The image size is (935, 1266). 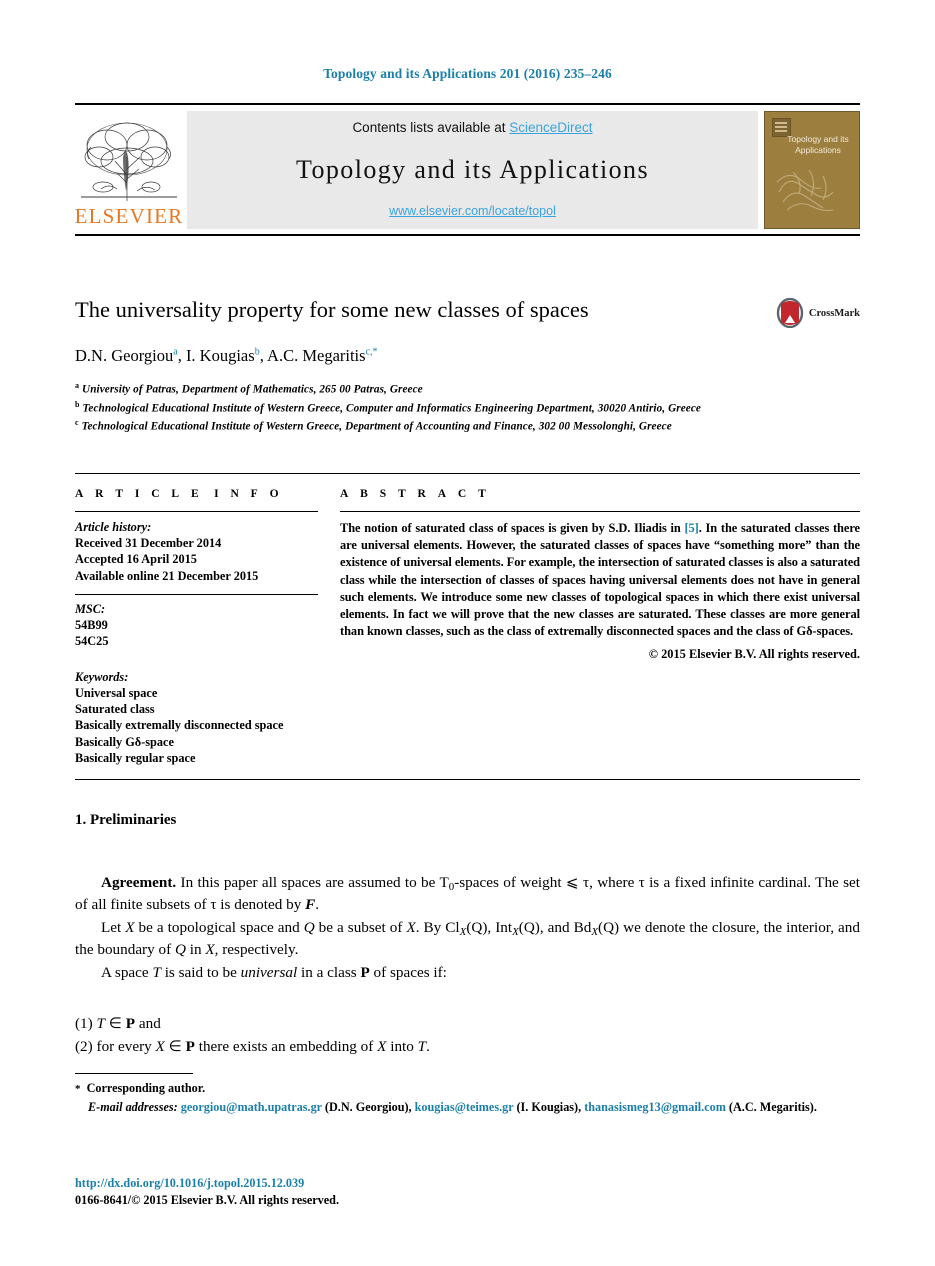 What do you see at coordinates (113, 527) in the screenshot?
I see `article-history-label: Article history:` at bounding box center [113, 527].